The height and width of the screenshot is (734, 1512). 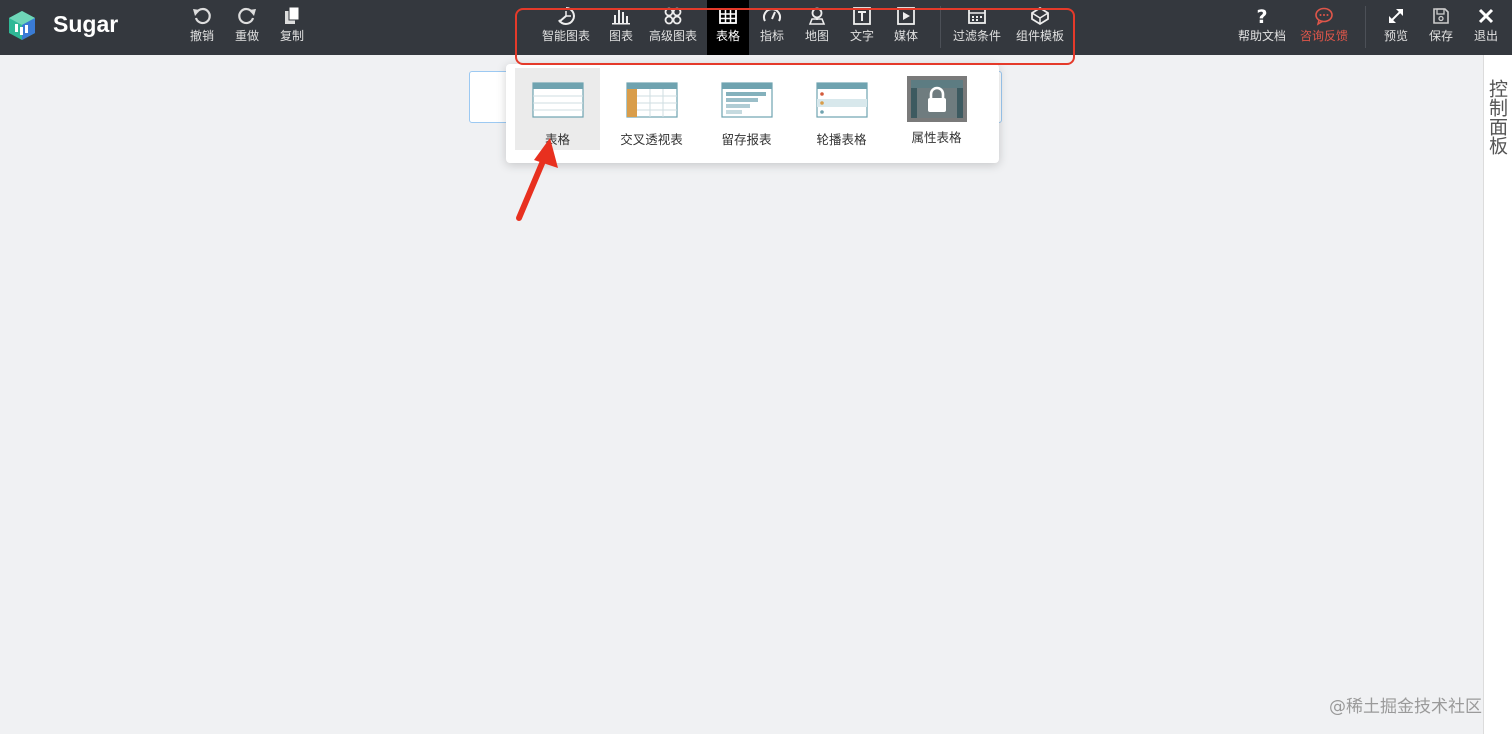 What do you see at coordinates (1486, 36) in the screenshot?
I see `exit-label: 退出` at bounding box center [1486, 36].